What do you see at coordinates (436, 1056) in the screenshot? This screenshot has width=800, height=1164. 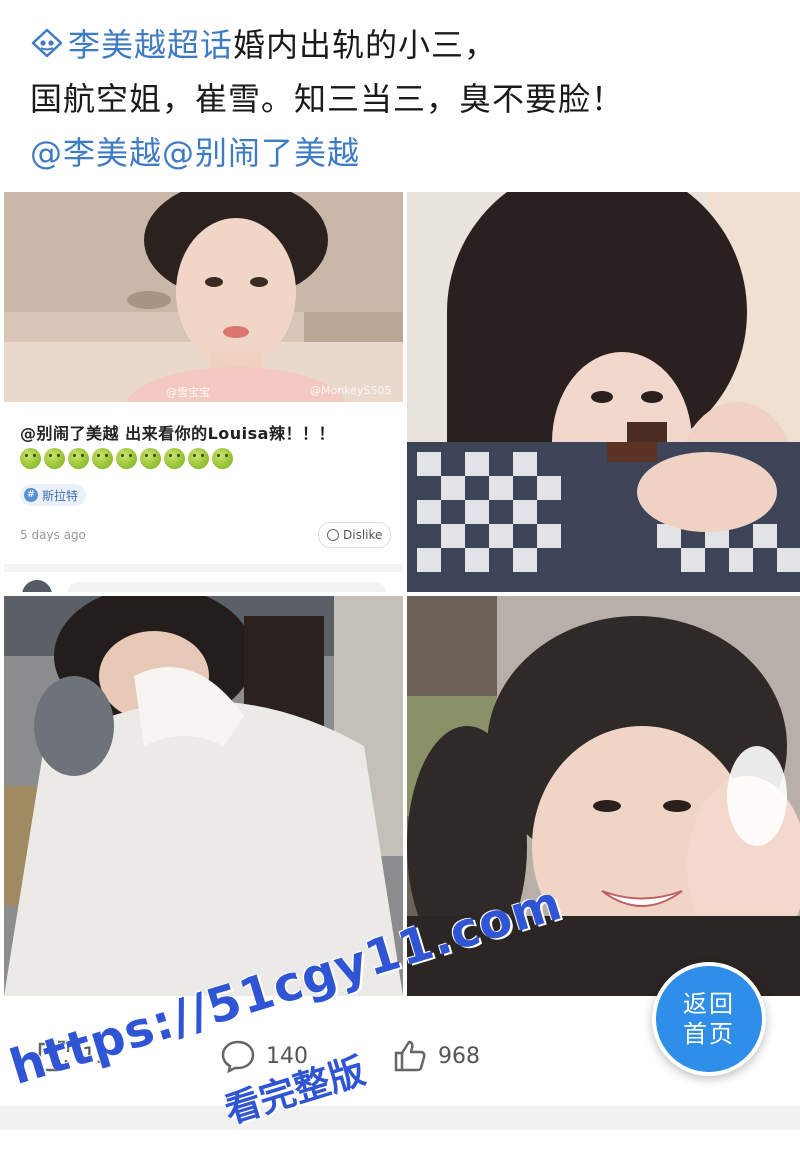 I see `like-button: 968` at bounding box center [436, 1056].